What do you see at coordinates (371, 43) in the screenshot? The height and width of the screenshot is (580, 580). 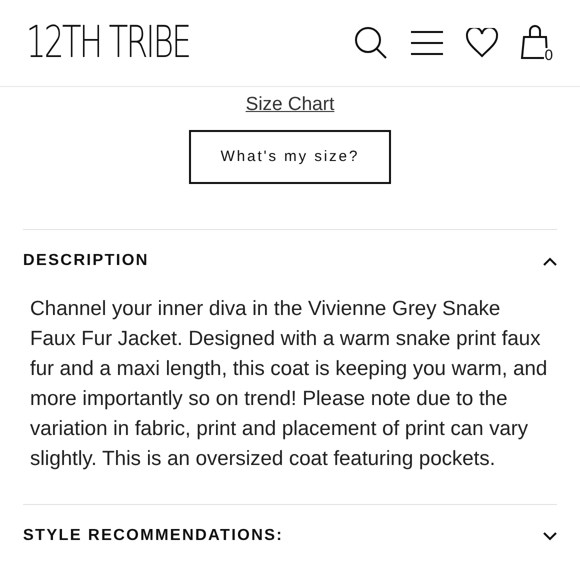 I see `search-icon` at bounding box center [371, 43].